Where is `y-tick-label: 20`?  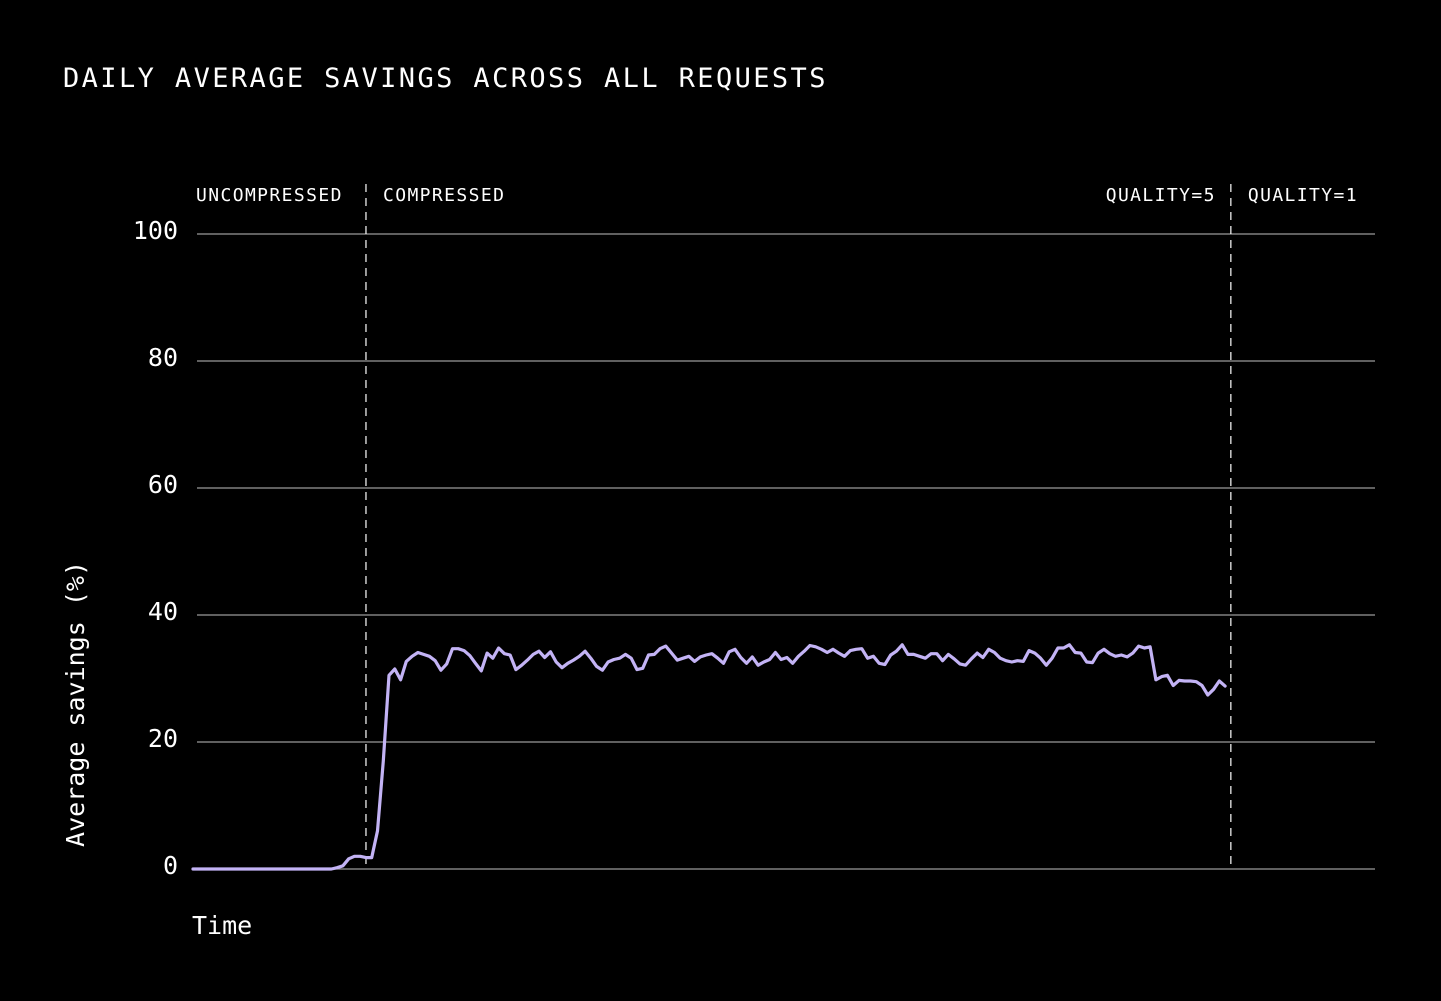 y-tick-label: 20 is located at coordinates (163, 738).